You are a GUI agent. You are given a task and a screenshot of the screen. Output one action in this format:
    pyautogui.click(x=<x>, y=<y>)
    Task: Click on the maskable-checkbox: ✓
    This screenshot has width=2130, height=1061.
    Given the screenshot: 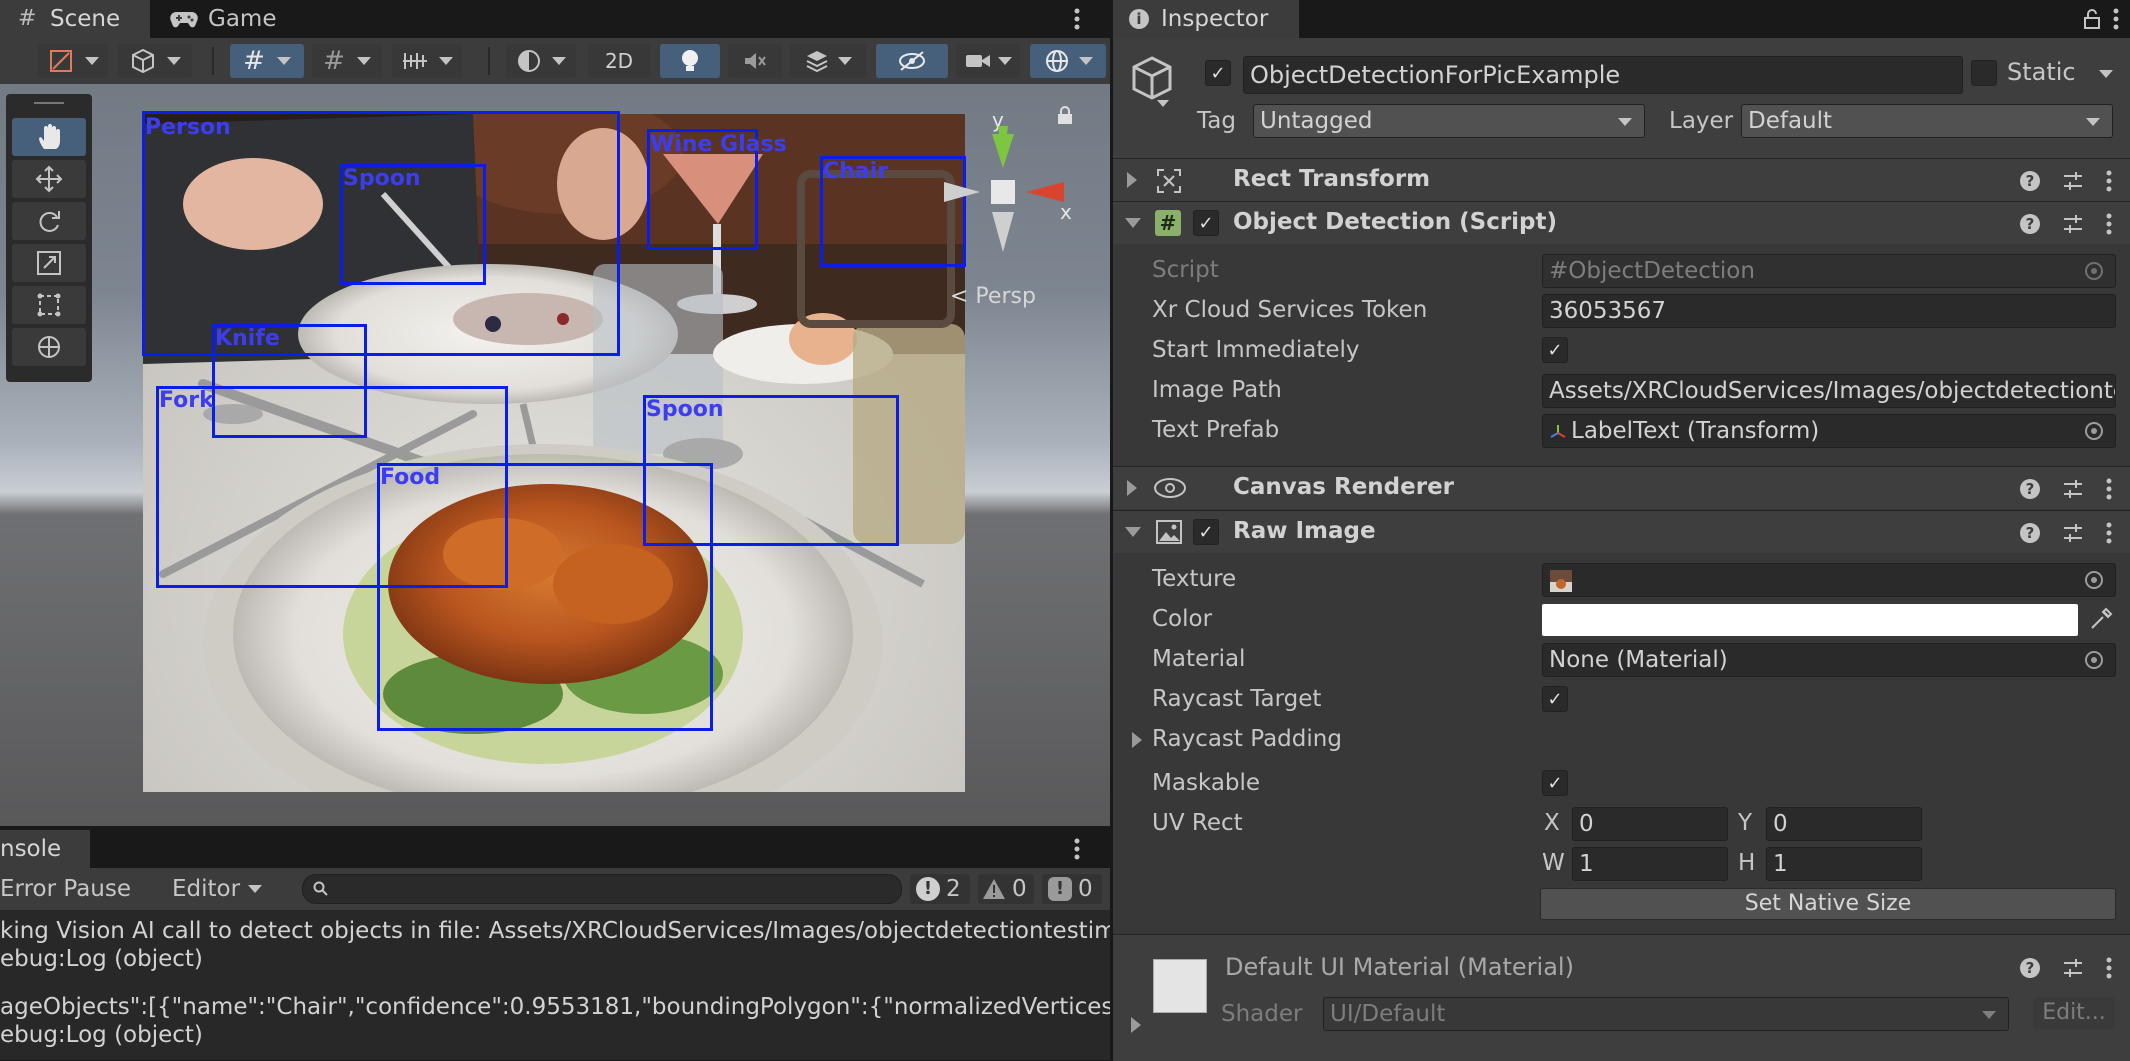 What is the action you would take?
    pyautogui.click(x=1555, y=783)
    